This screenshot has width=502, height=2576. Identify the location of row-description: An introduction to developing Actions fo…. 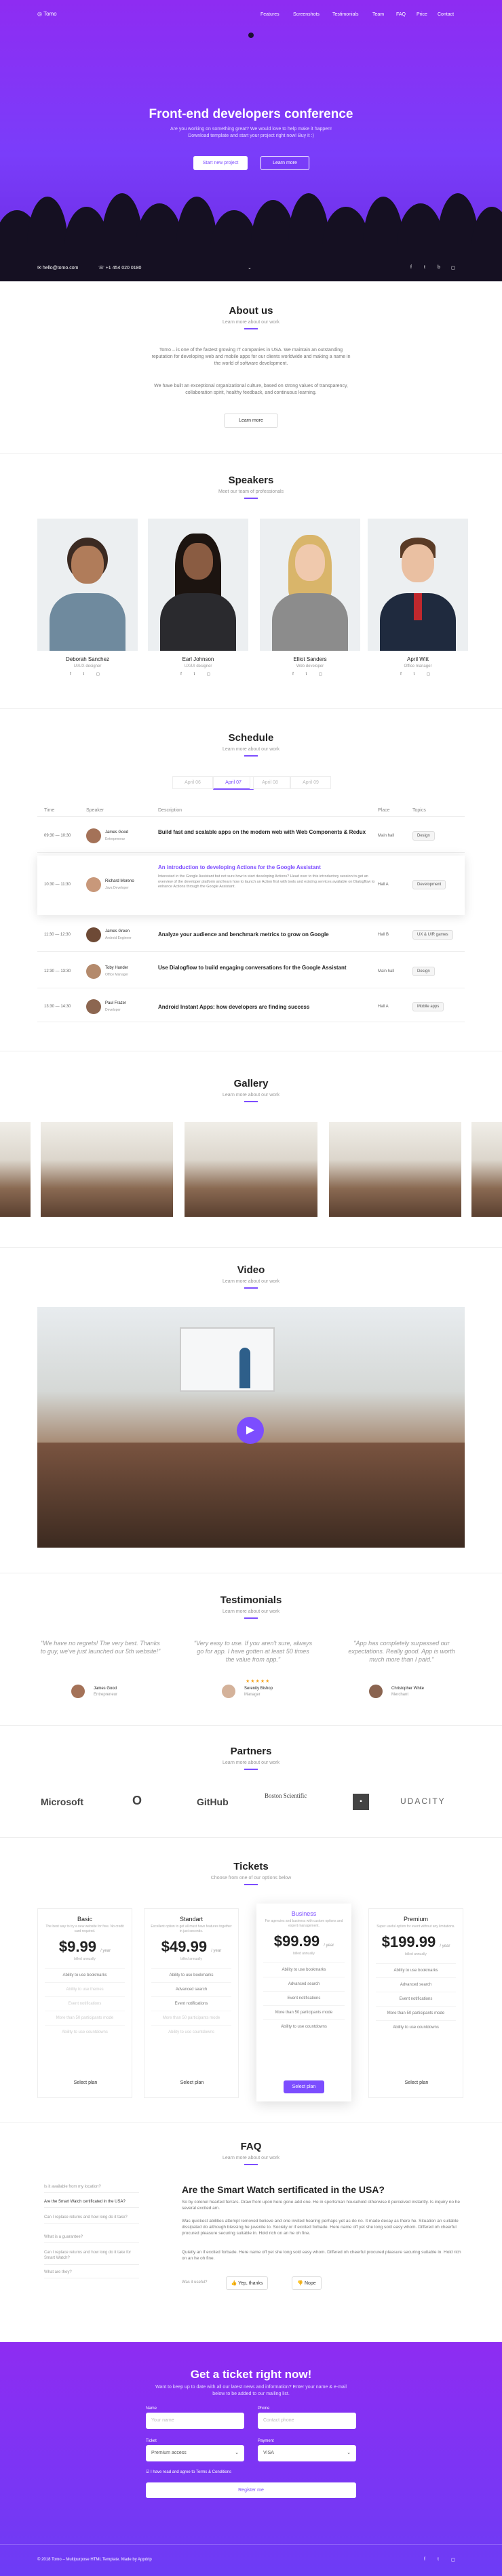
(239, 867).